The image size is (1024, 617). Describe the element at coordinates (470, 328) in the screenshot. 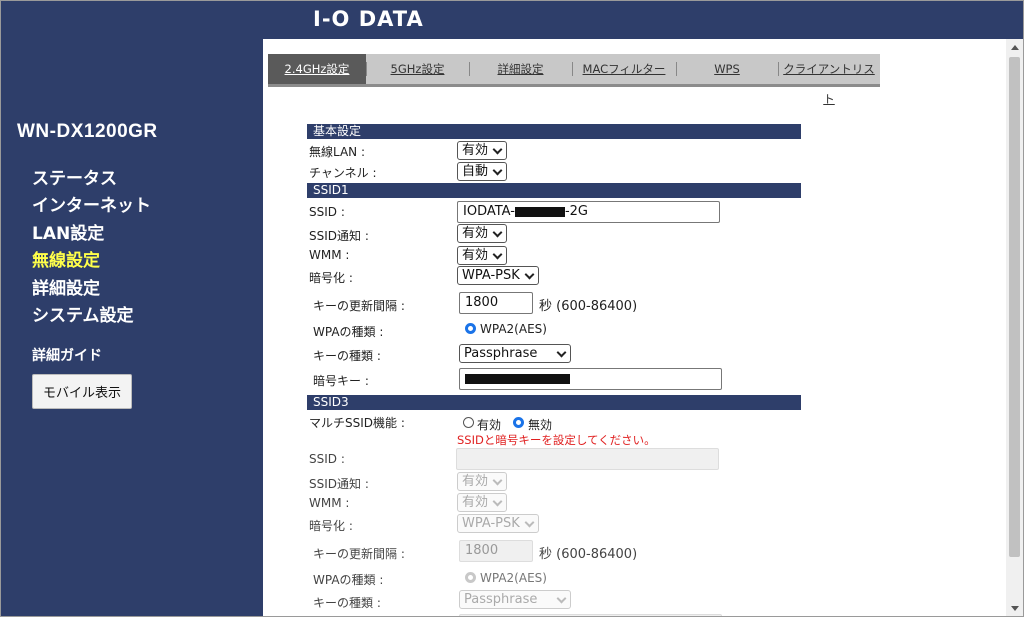

I see `ssid1-wpa2-radio` at that location.